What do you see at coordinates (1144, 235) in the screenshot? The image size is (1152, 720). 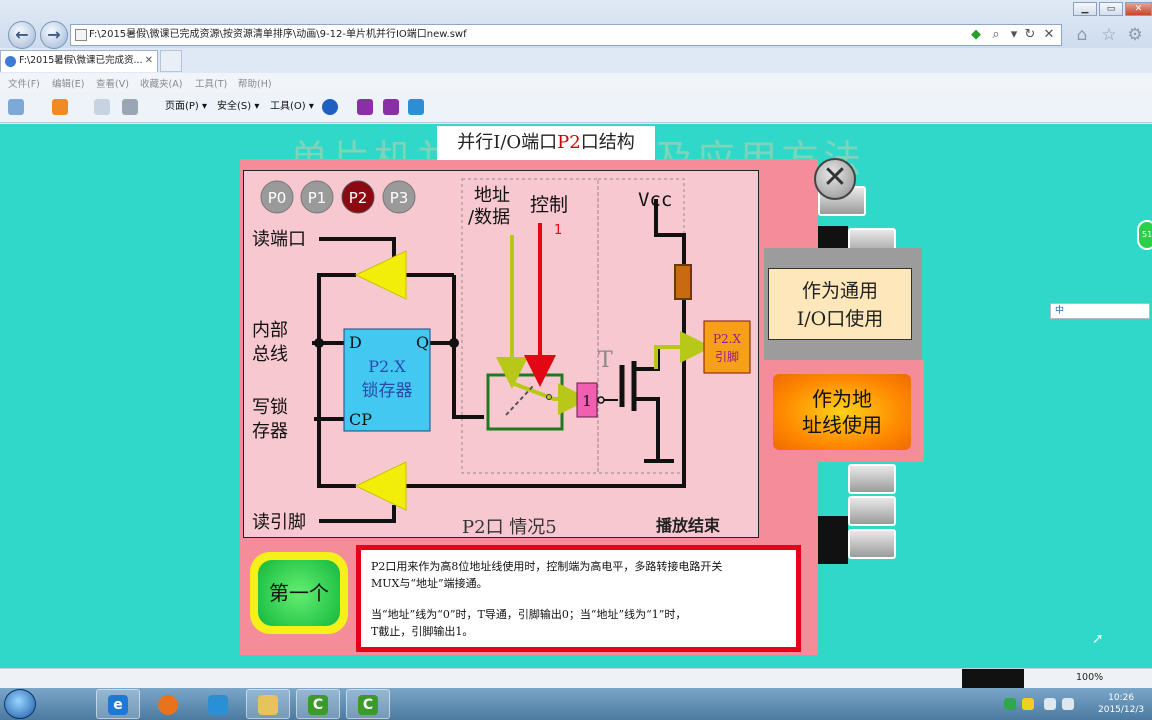 I see `edge-widget: 51` at bounding box center [1144, 235].